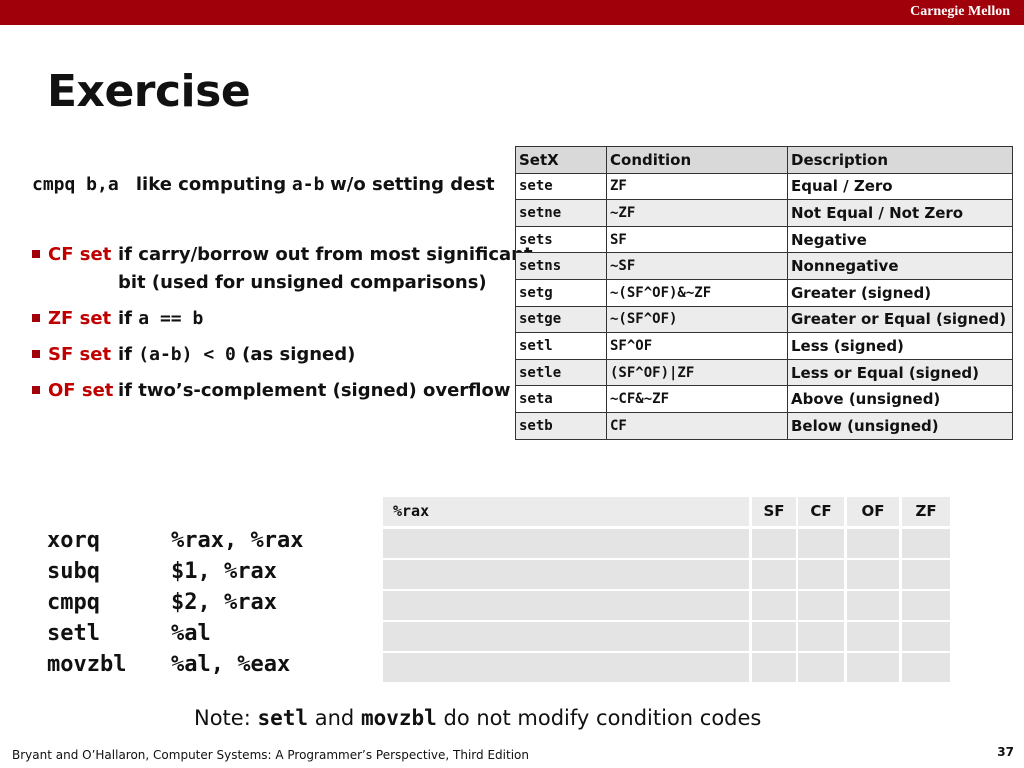 The height and width of the screenshot is (768, 1024). Describe the element at coordinates (561, 160) in the screenshot. I see `header-cell: SetX` at that location.